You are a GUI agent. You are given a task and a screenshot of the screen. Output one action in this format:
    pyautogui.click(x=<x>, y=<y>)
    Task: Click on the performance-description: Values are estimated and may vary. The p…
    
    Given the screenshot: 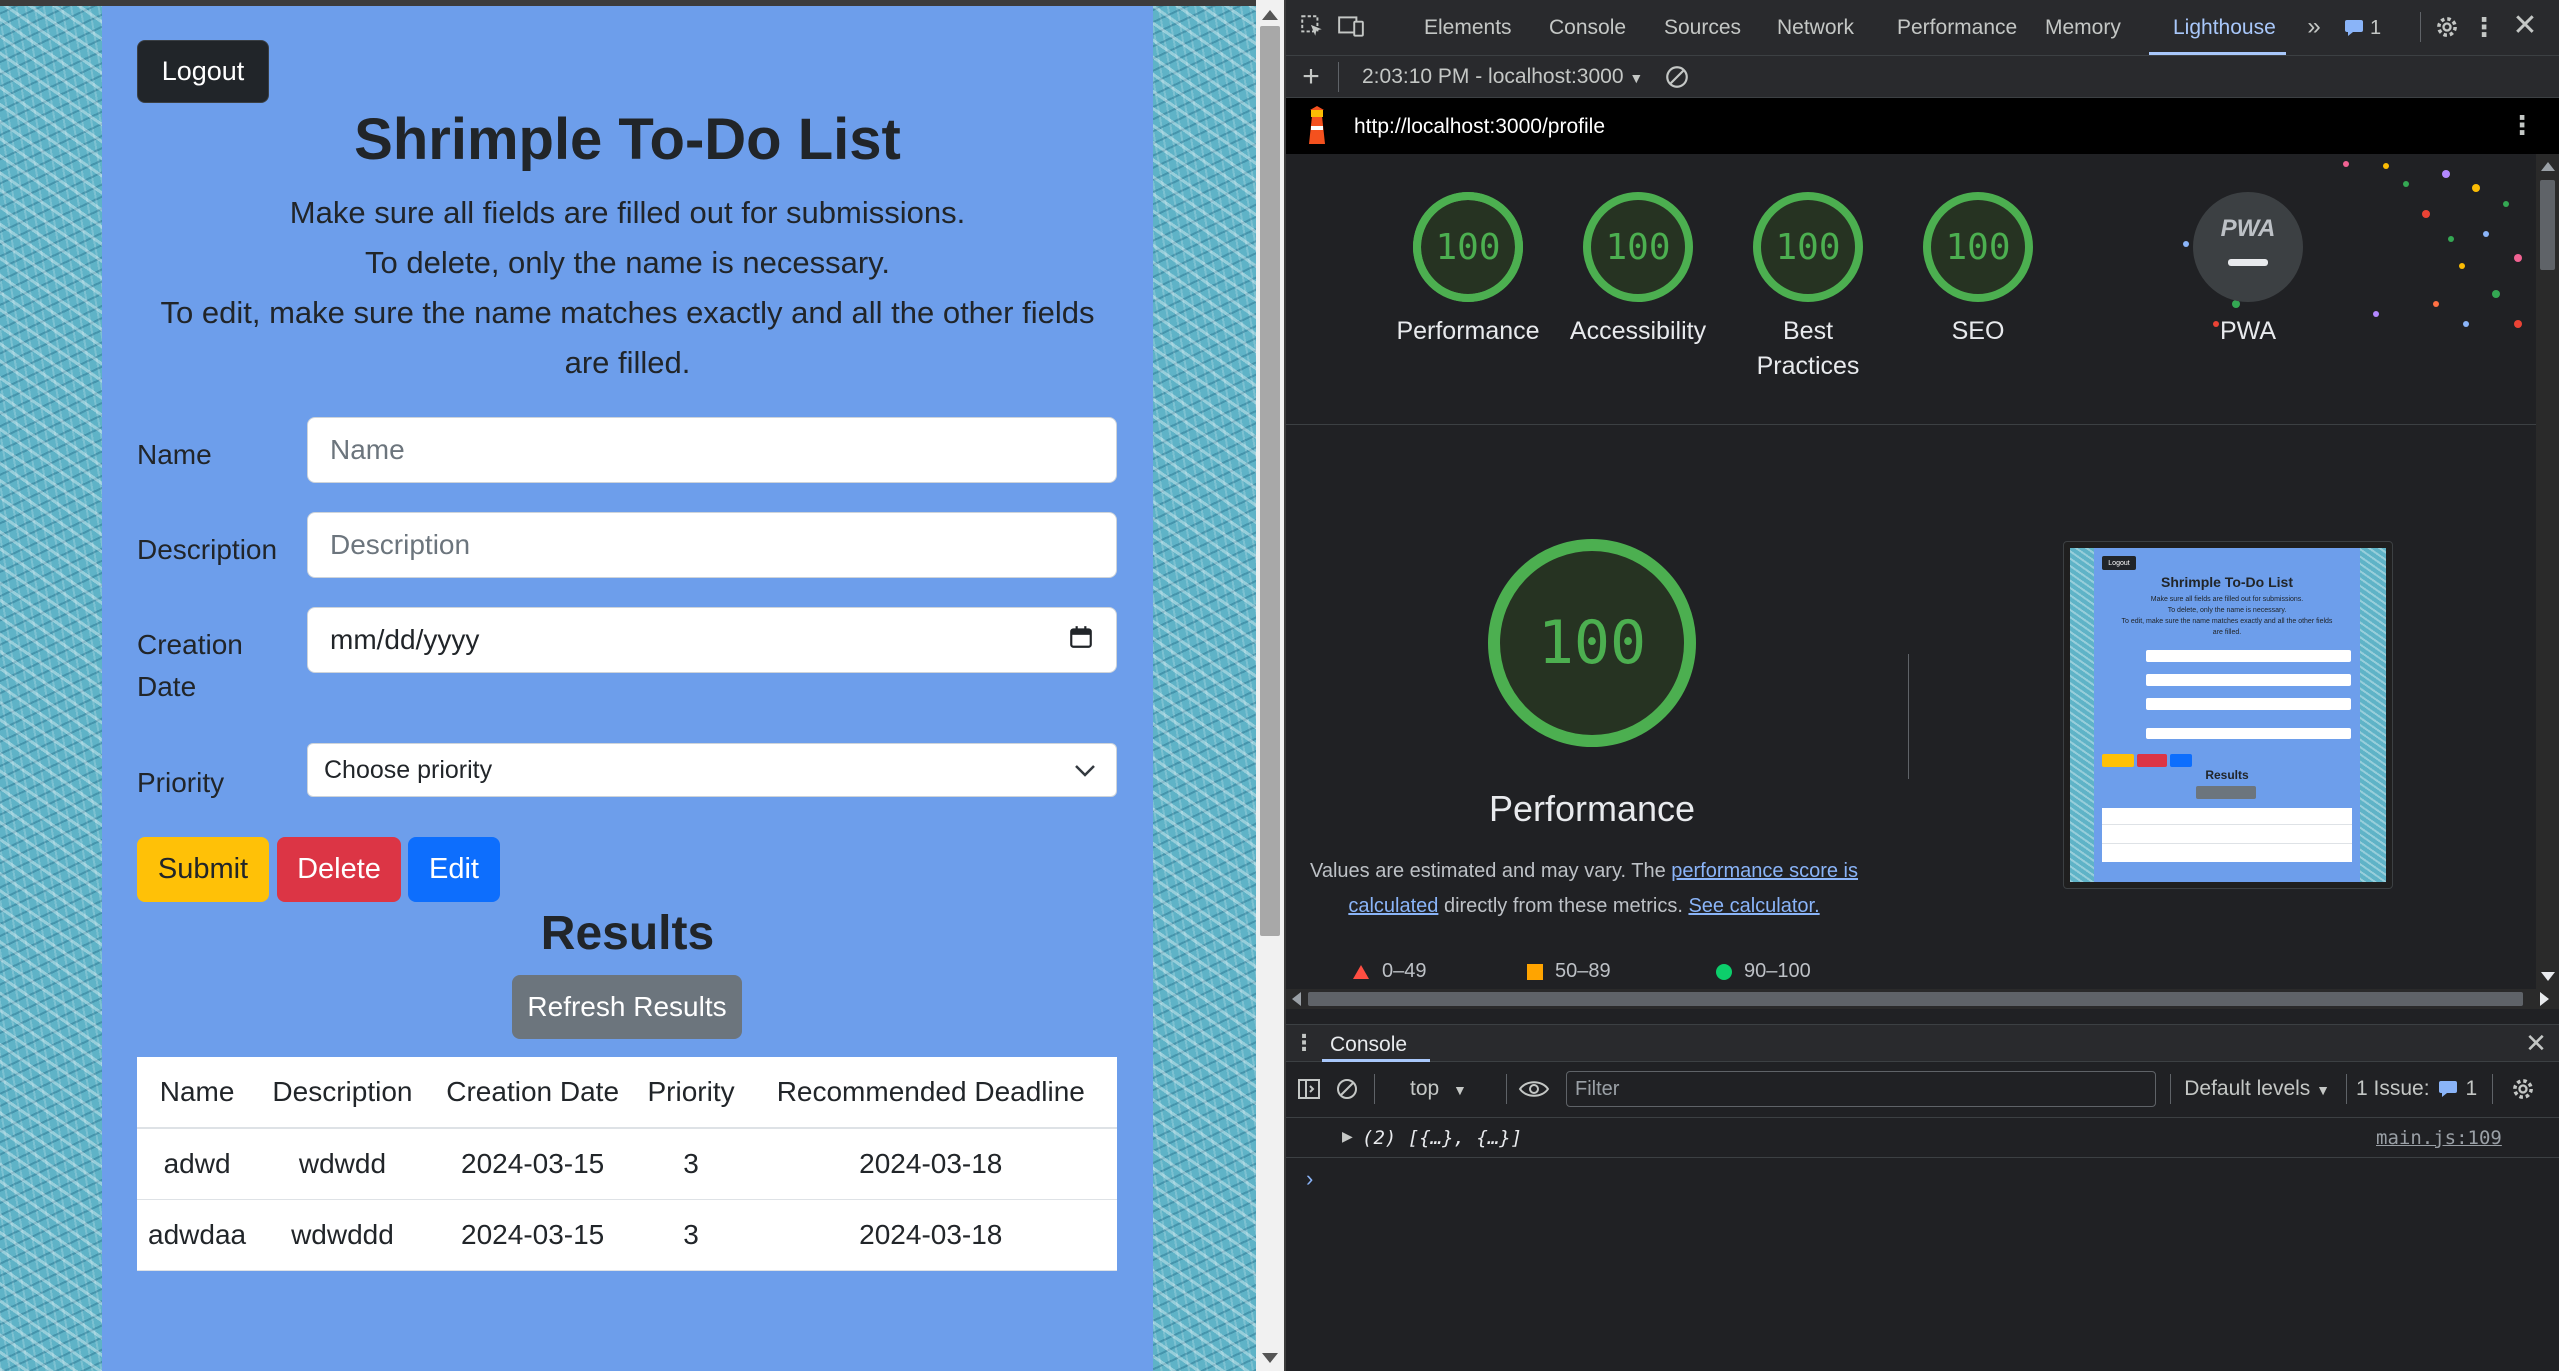 What is the action you would take?
    pyautogui.click(x=1584, y=889)
    